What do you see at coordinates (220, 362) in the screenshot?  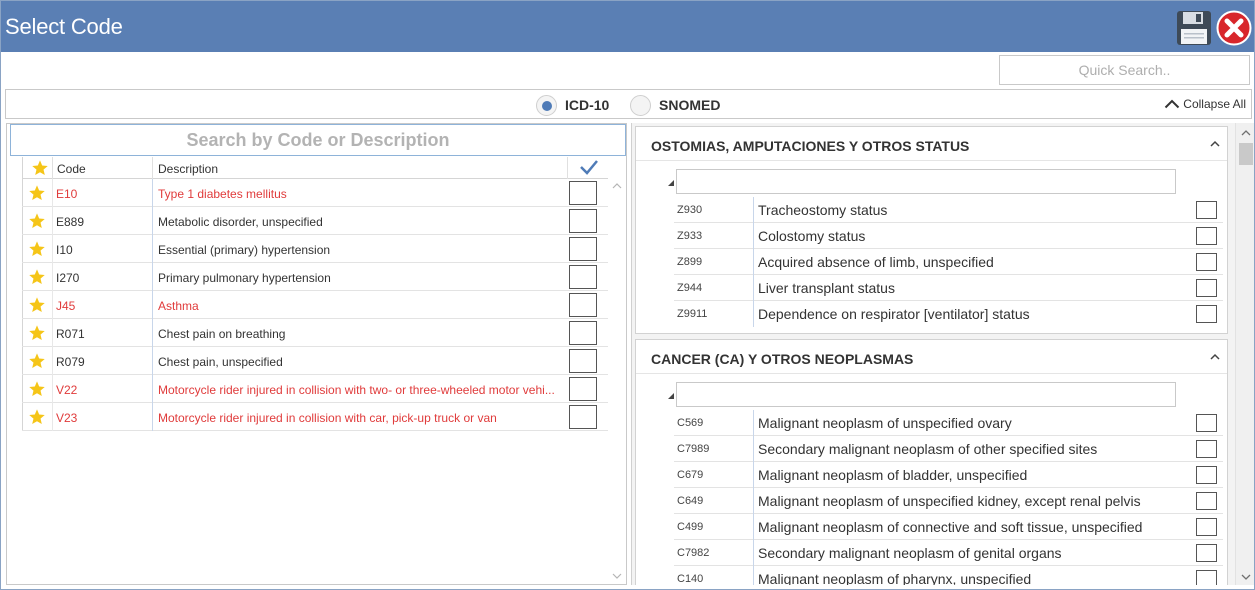 I see `row-description: Chest pain, unspecified` at bounding box center [220, 362].